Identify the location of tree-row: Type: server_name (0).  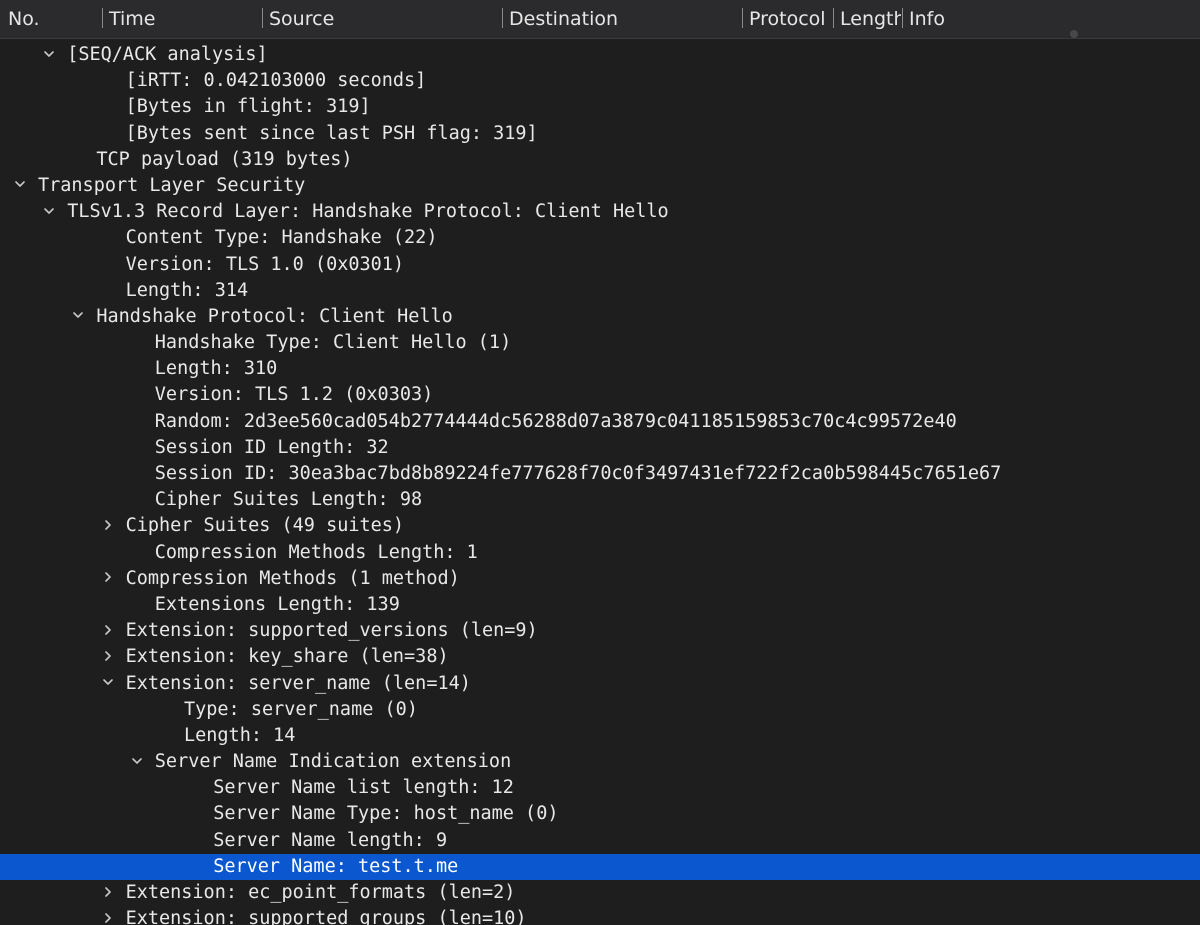
(600, 710).